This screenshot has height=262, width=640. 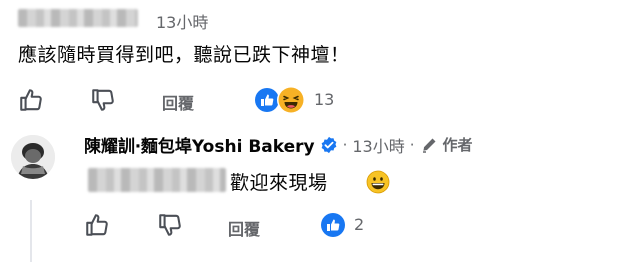 I want to click on grinning-emoji-icon, so click(x=378, y=182).